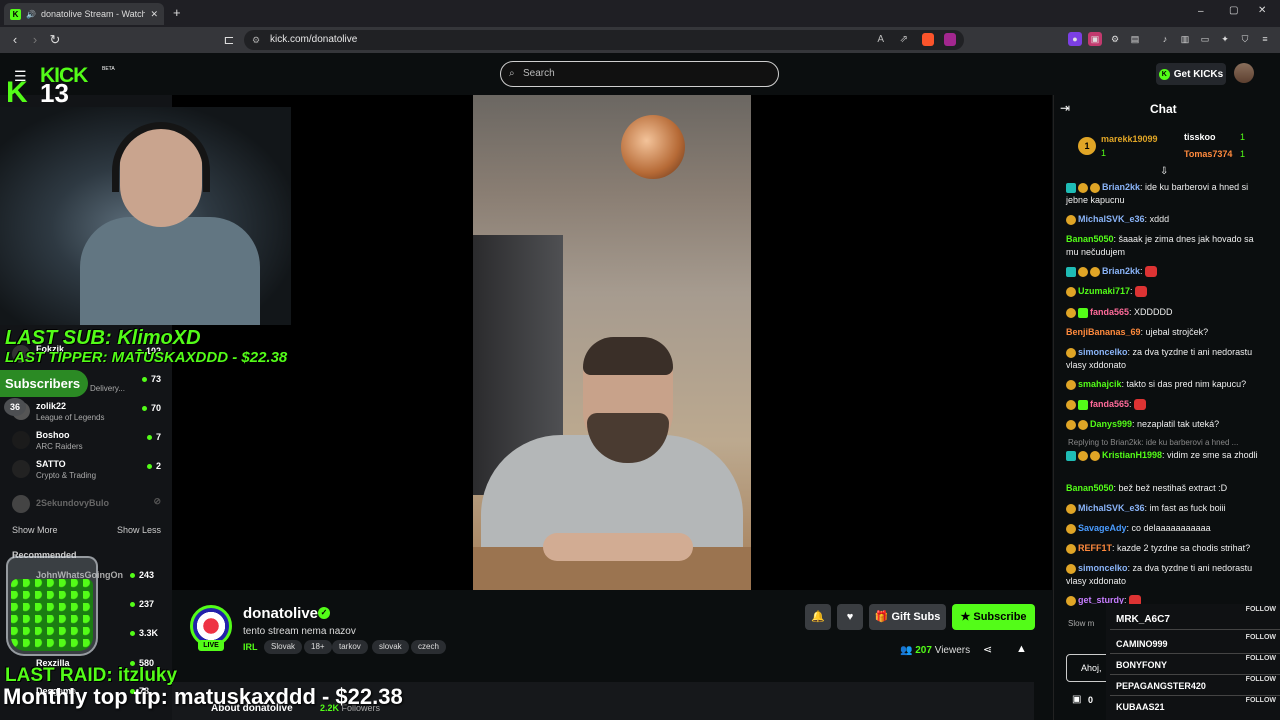 The width and height of the screenshot is (1280, 720). Describe the element at coordinates (1262, 10) in the screenshot. I see `close-window-button: ✕` at that location.